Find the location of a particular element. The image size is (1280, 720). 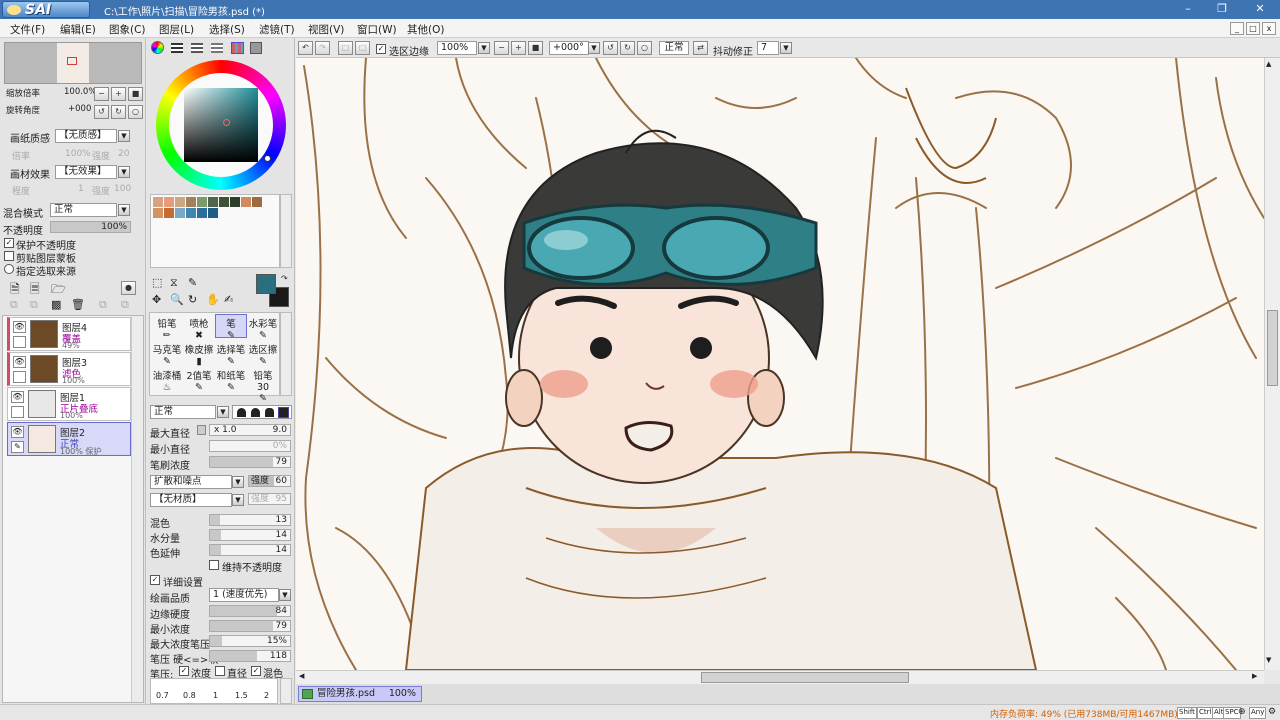

selection-edge-checkbox: ✓ is located at coordinates (381, 49).